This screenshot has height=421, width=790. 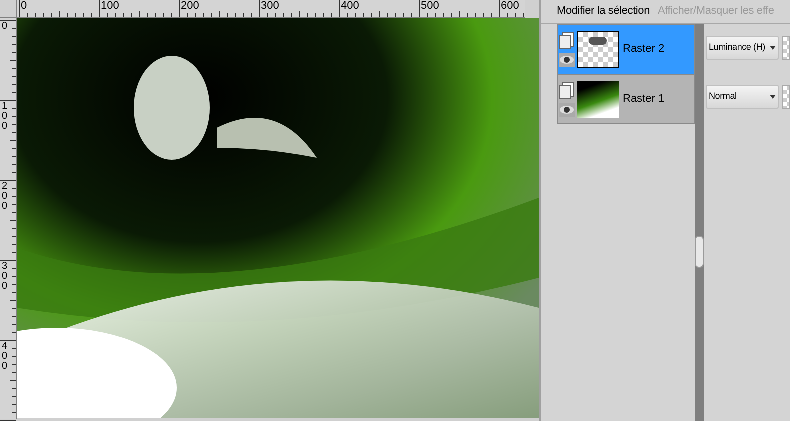 What do you see at coordinates (699, 252) in the screenshot?
I see `splitter-handle` at bounding box center [699, 252].